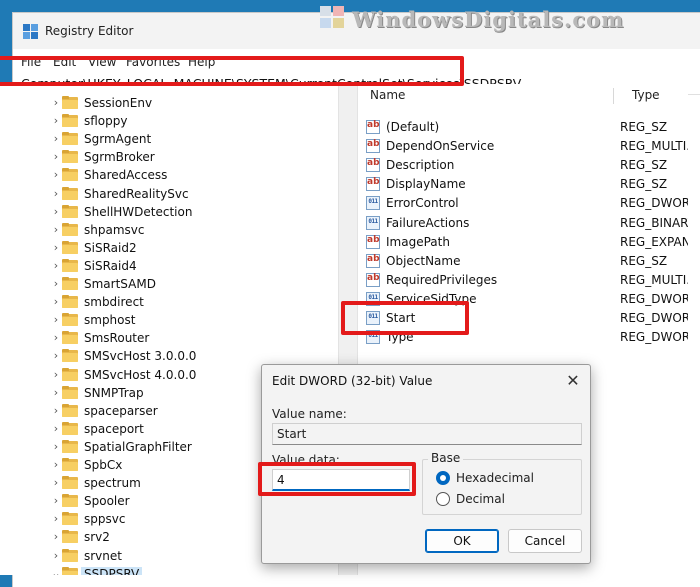 This screenshot has height=587, width=700. What do you see at coordinates (480, 499) in the screenshot?
I see `decimal-label: Decimal` at bounding box center [480, 499].